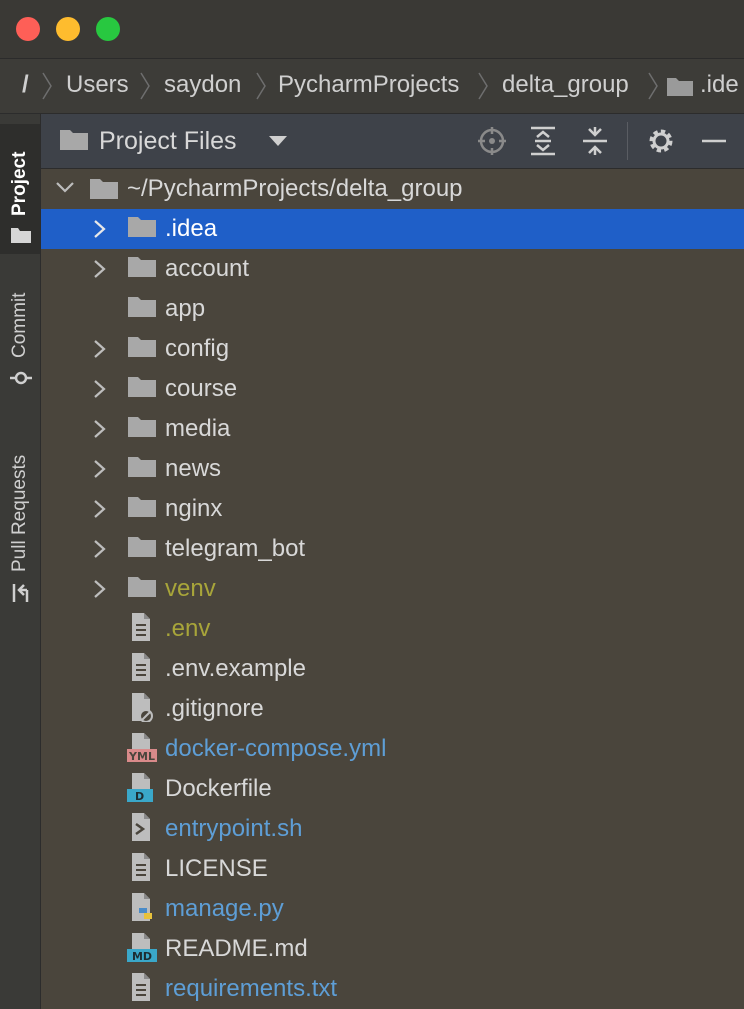 The width and height of the screenshot is (744, 1009). I want to click on tree-folder-row: telegram_bot, so click(392, 549).